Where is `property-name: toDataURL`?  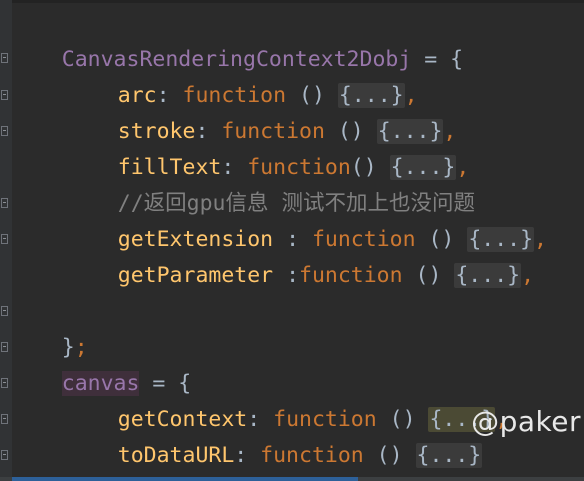
property-name: toDataURL is located at coordinates (176, 455).